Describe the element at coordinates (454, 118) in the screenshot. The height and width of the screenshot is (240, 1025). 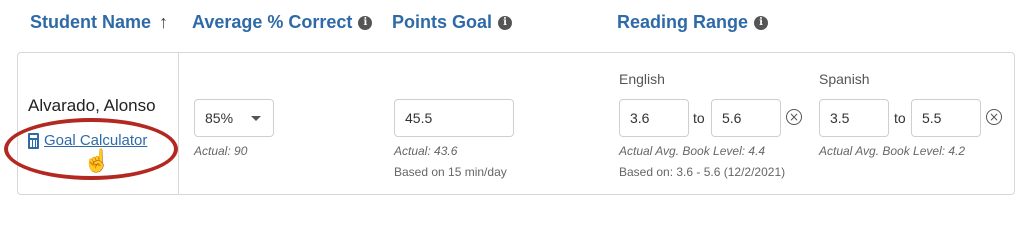
I see `points-goal-input: 45.5` at that location.